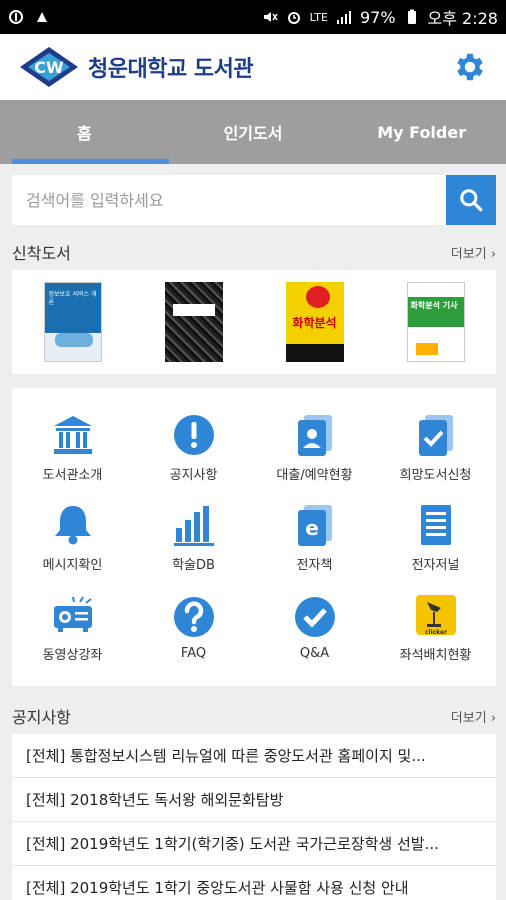  I want to click on menu-label: FAQ, so click(193, 653).